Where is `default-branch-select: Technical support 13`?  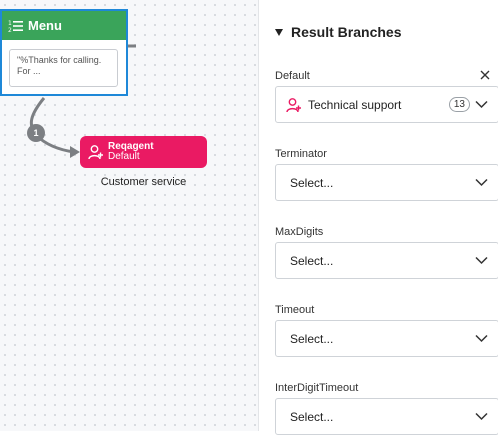 default-branch-select: Technical support 13 is located at coordinates (386, 104).